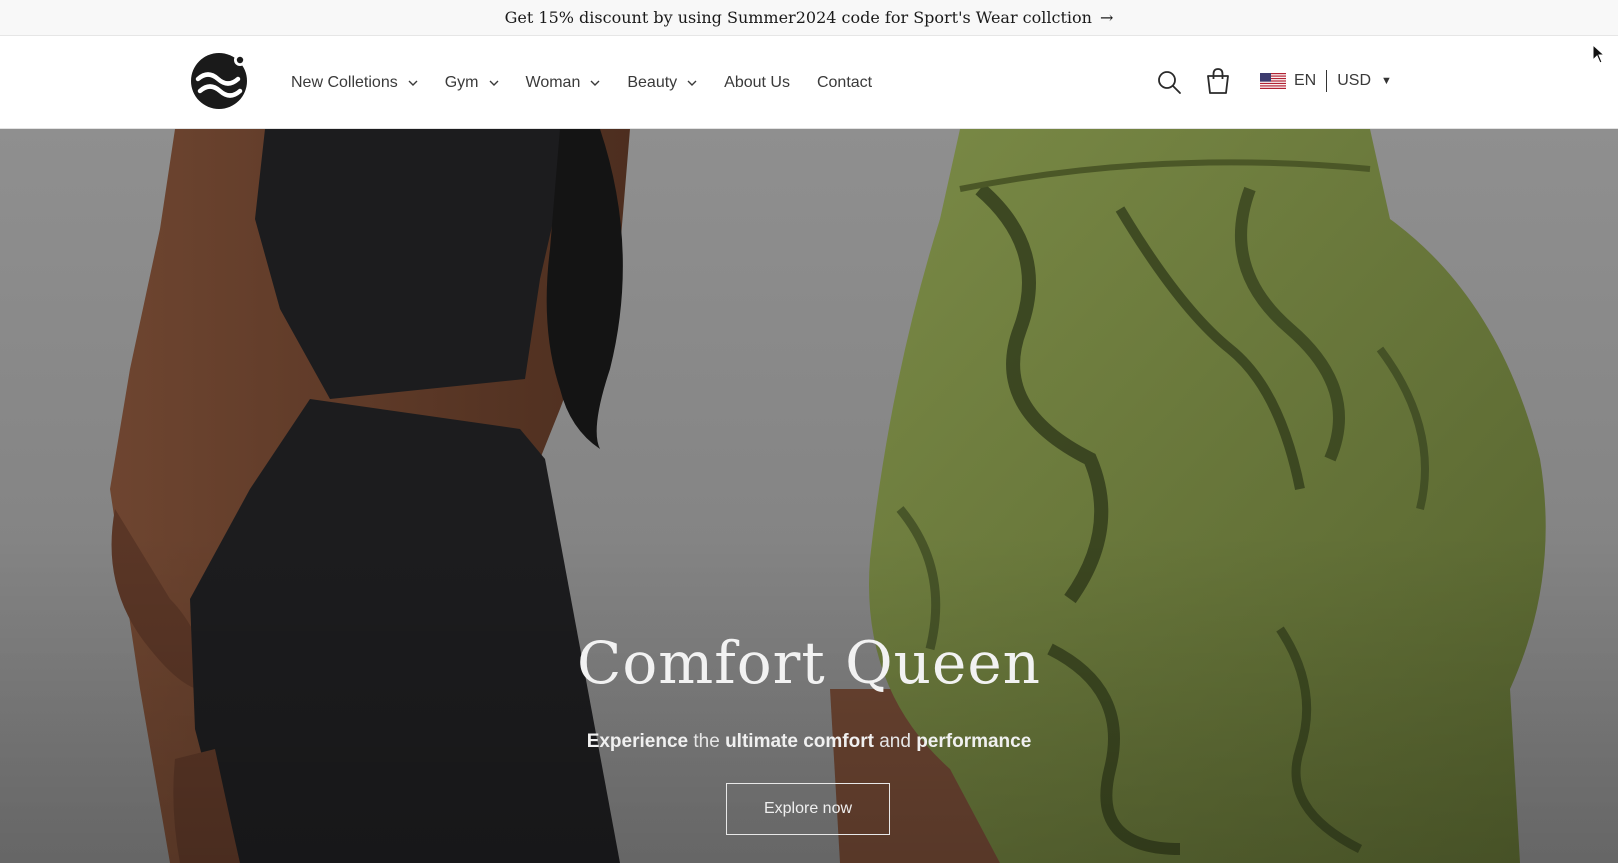  Describe the element at coordinates (1305, 80) in the screenshot. I see `language-label: EN` at that location.